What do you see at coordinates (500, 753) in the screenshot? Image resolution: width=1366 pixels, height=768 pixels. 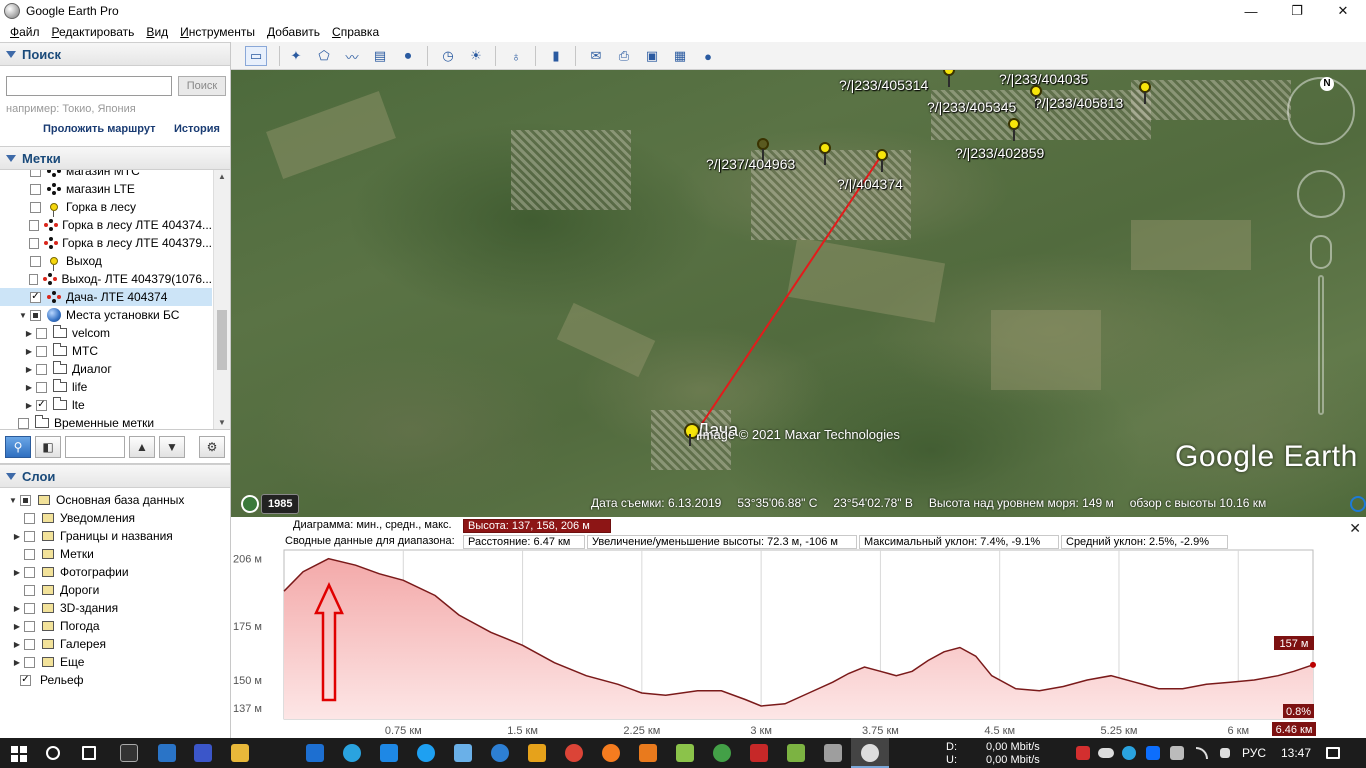 I see `skype-icon` at bounding box center [500, 753].